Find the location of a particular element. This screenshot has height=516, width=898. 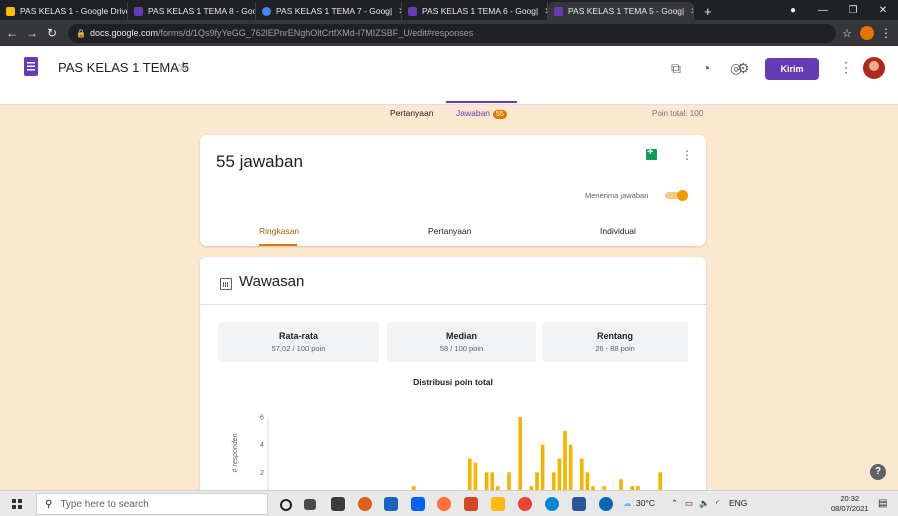

subtab-individual: Individual is located at coordinates (618, 231).